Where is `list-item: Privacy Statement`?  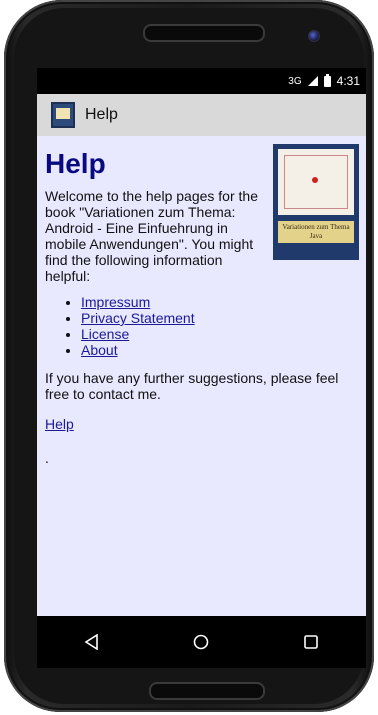 list-item: Privacy Statement is located at coordinates (220, 318).